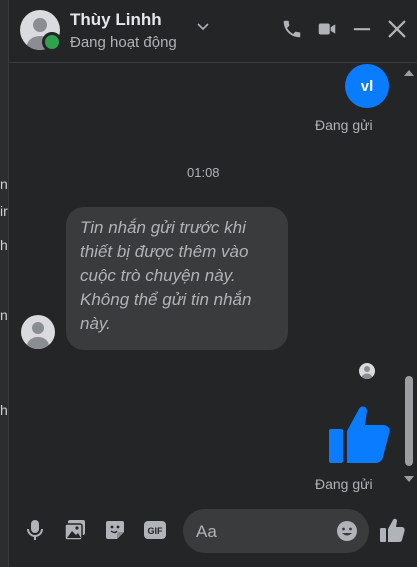  What do you see at coordinates (409, 280) in the screenshot?
I see `message-scrollbar` at bounding box center [409, 280].